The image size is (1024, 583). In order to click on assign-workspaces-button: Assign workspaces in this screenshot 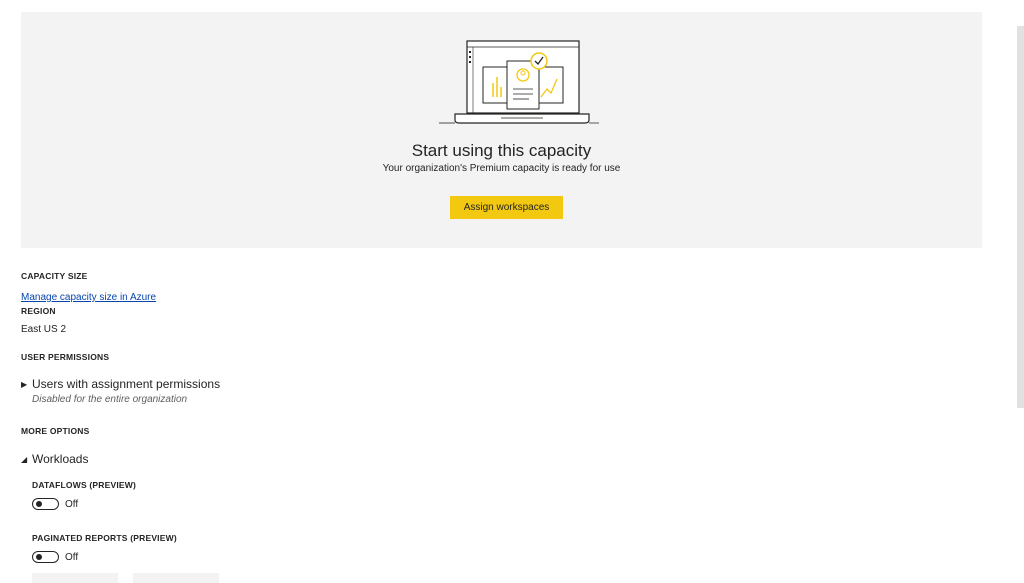, I will do `click(506, 207)`.